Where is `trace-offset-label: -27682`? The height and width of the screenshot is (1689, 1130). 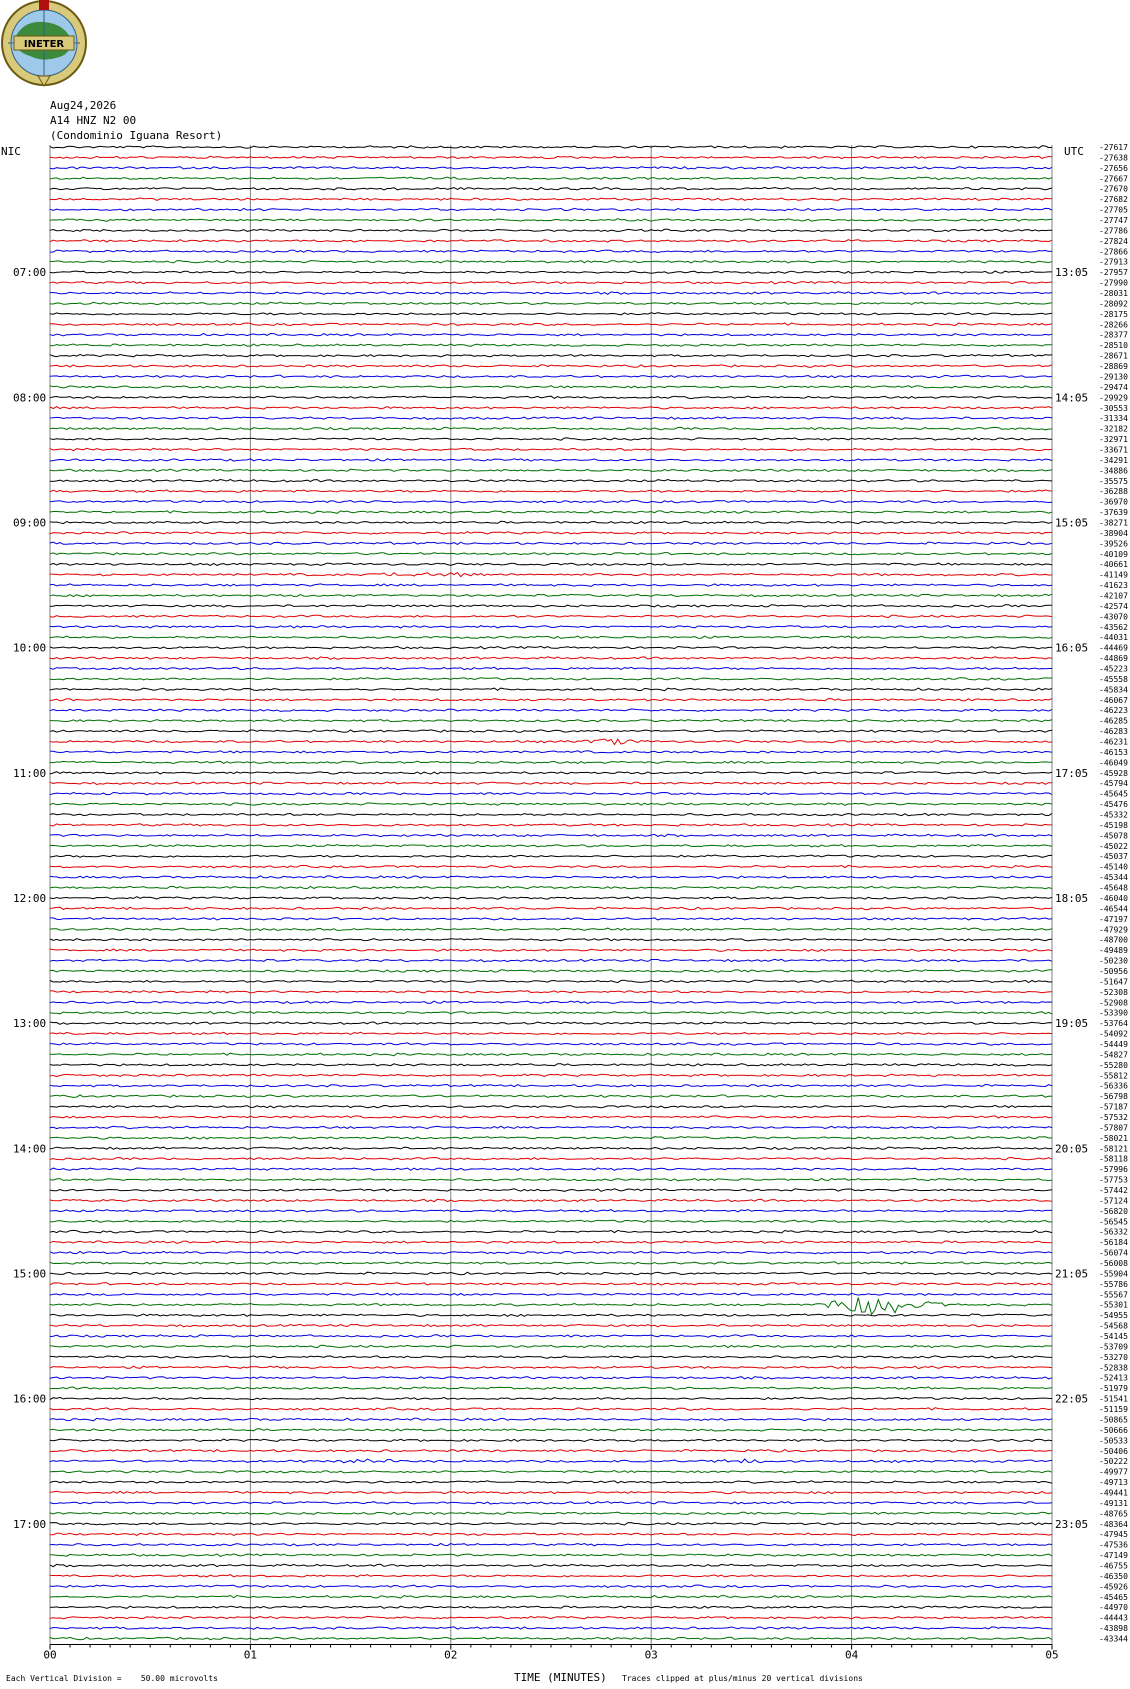
trace-offset-label: -27682 is located at coordinates (1113, 199).